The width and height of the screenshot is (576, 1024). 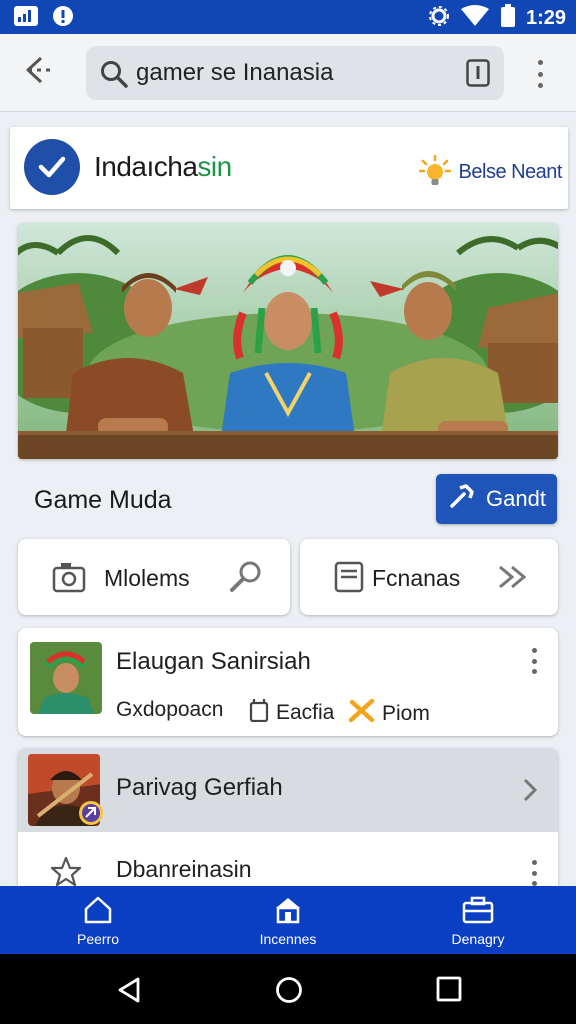 I want to click on system-navigation, so click(x=288, y=989).